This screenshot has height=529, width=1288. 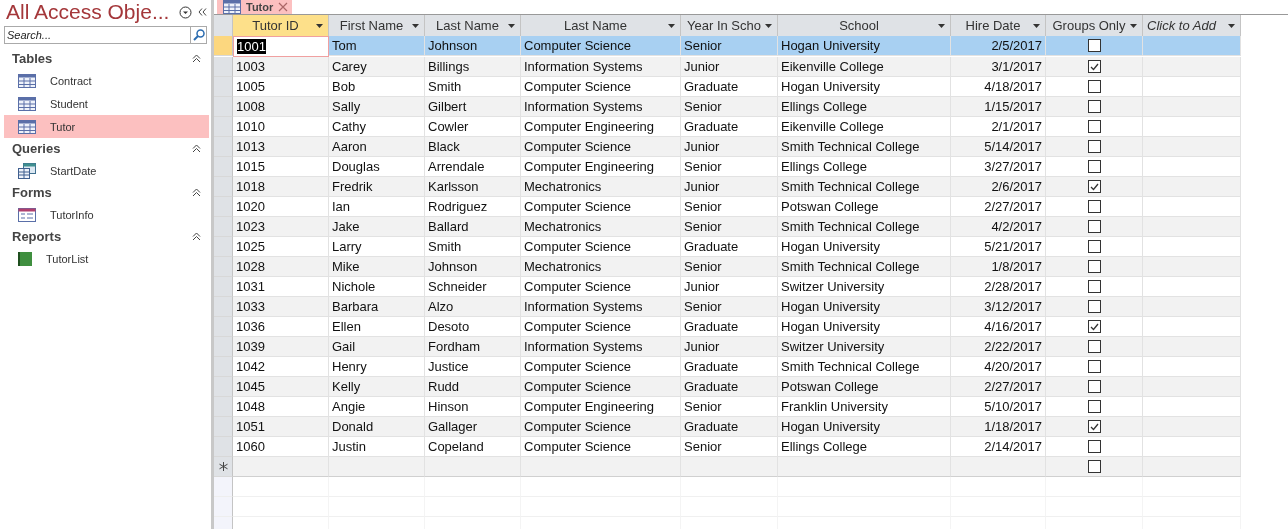 What do you see at coordinates (473, 407) in the screenshot?
I see `table-cell: Hinson` at bounding box center [473, 407].